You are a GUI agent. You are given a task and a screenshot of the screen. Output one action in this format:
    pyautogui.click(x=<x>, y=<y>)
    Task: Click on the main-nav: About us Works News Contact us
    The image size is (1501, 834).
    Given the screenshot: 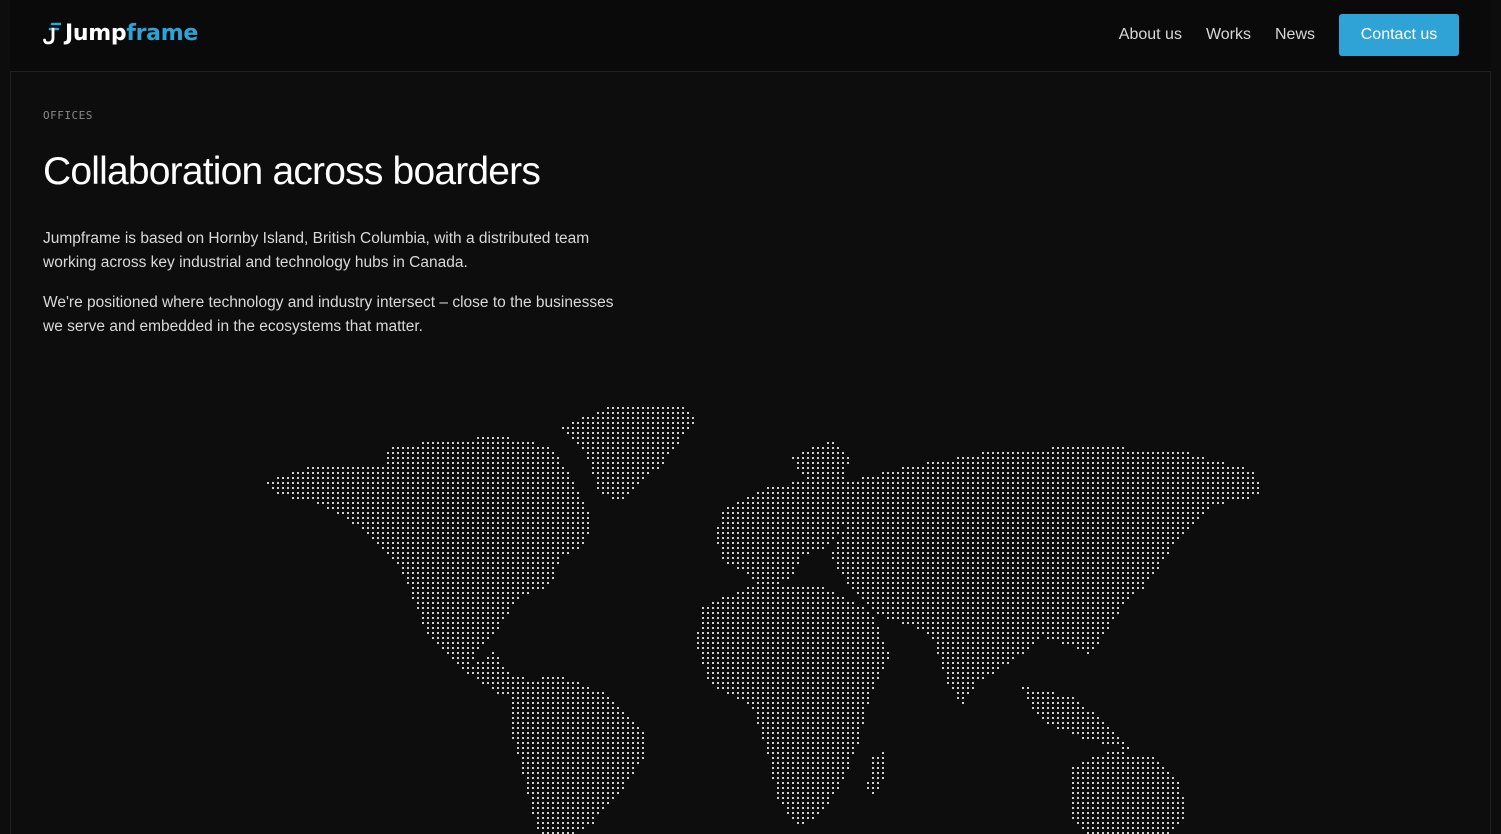 What is the action you would take?
    pyautogui.click(x=1289, y=35)
    